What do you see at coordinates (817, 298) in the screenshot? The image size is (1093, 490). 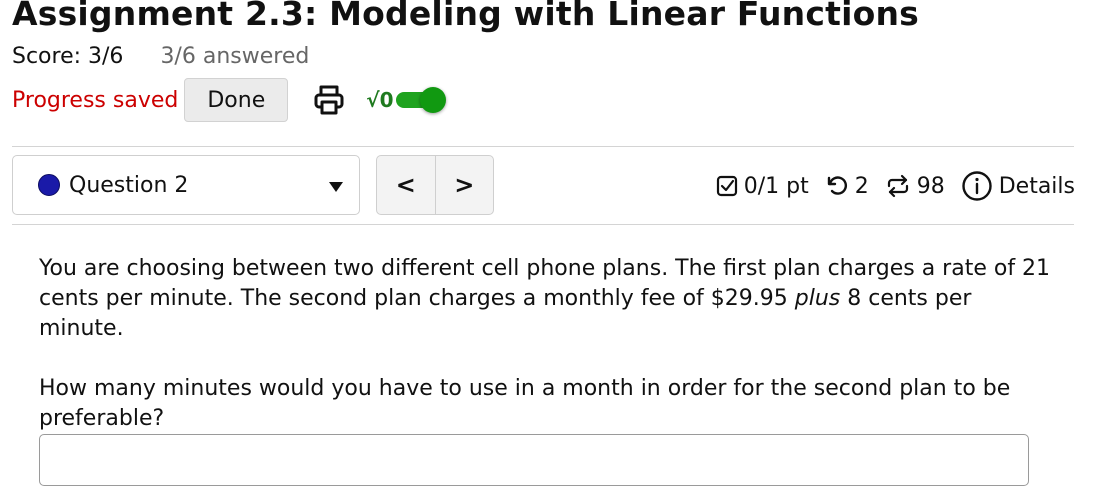 I see `question-text-emphasis: plus` at bounding box center [817, 298].